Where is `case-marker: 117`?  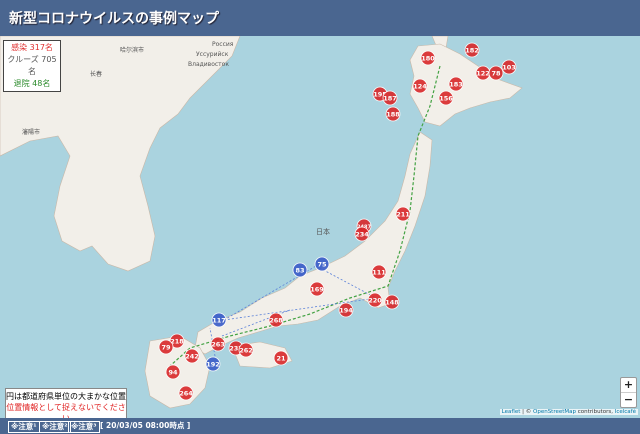 case-marker: 117 is located at coordinates (219, 320).